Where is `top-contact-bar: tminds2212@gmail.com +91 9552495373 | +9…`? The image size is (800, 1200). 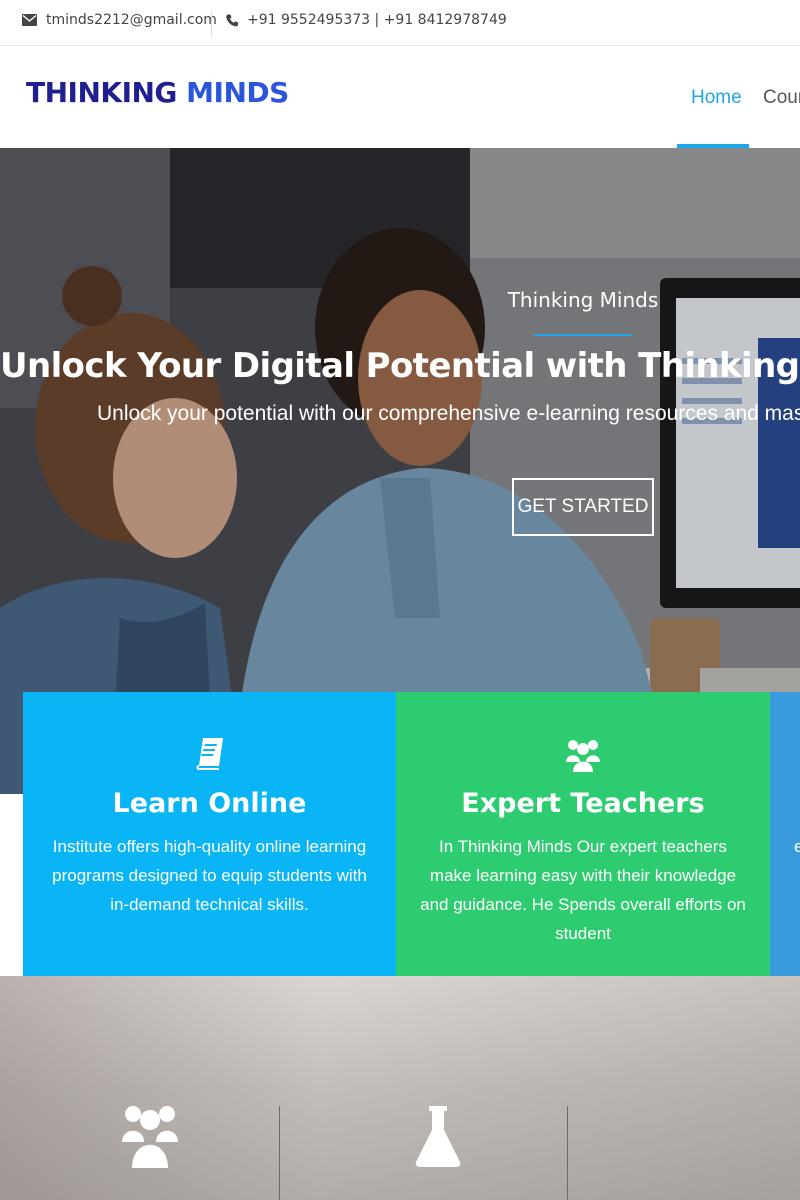
top-contact-bar: tminds2212@gmail.com +91 9552495373 | +9… is located at coordinates (400, 23).